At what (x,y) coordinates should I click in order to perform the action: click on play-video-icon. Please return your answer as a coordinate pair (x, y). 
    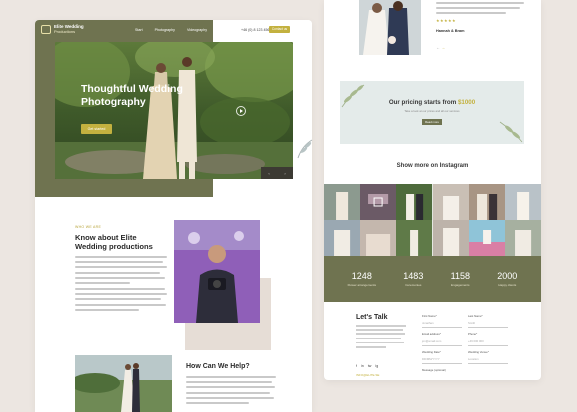
    Looking at the image, I should click on (241, 111).